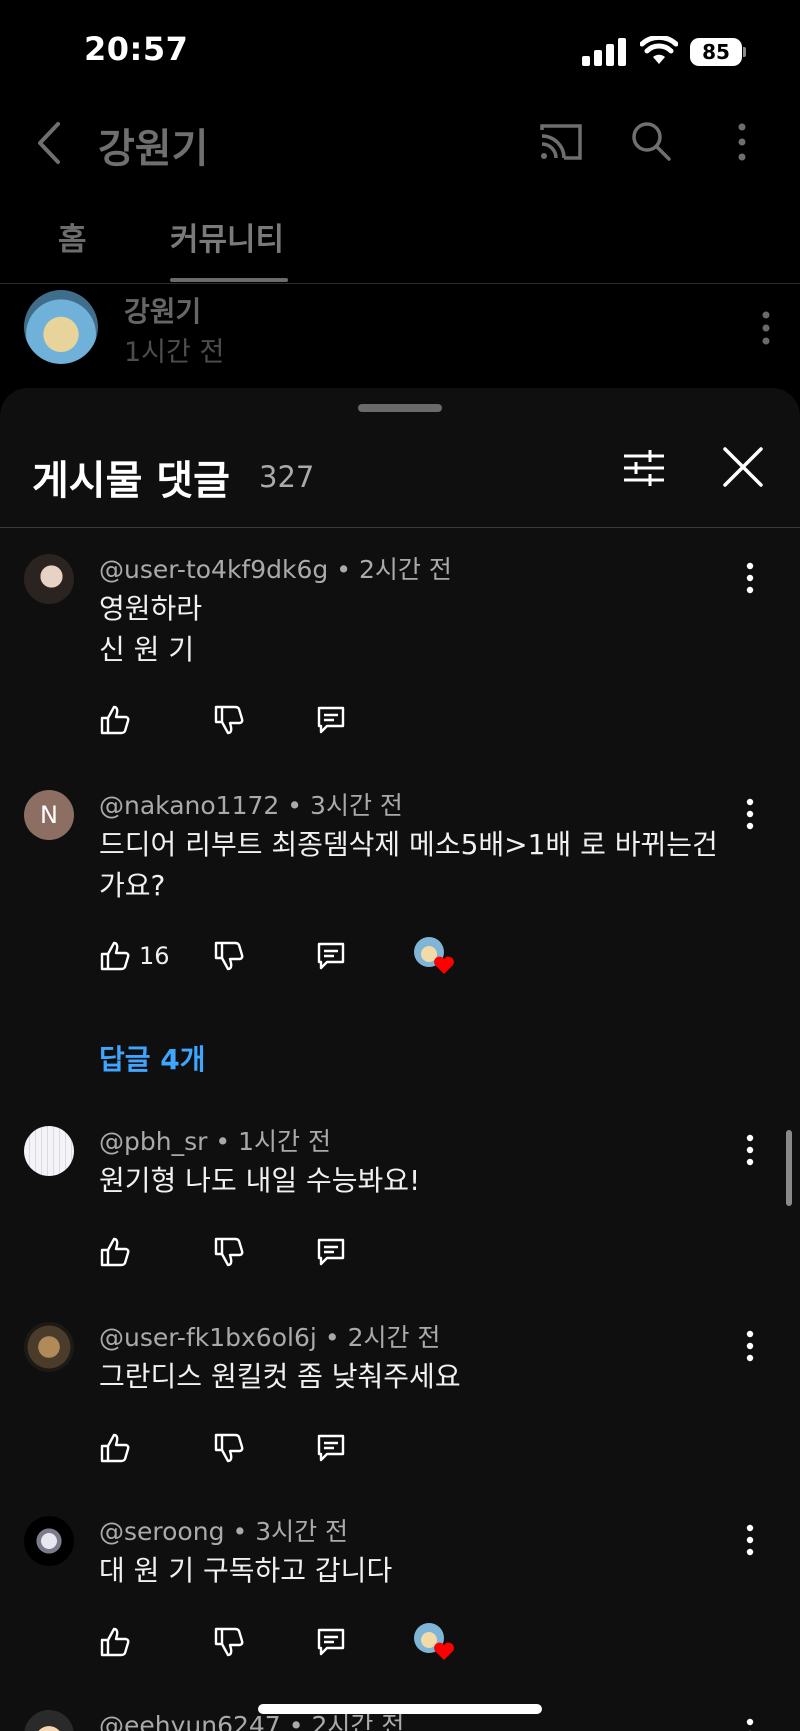 This screenshot has height=1731, width=800. Describe the element at coordinates (190, 1721) in the screenshot. I see `comment-author: @eehyun6247` at that location.